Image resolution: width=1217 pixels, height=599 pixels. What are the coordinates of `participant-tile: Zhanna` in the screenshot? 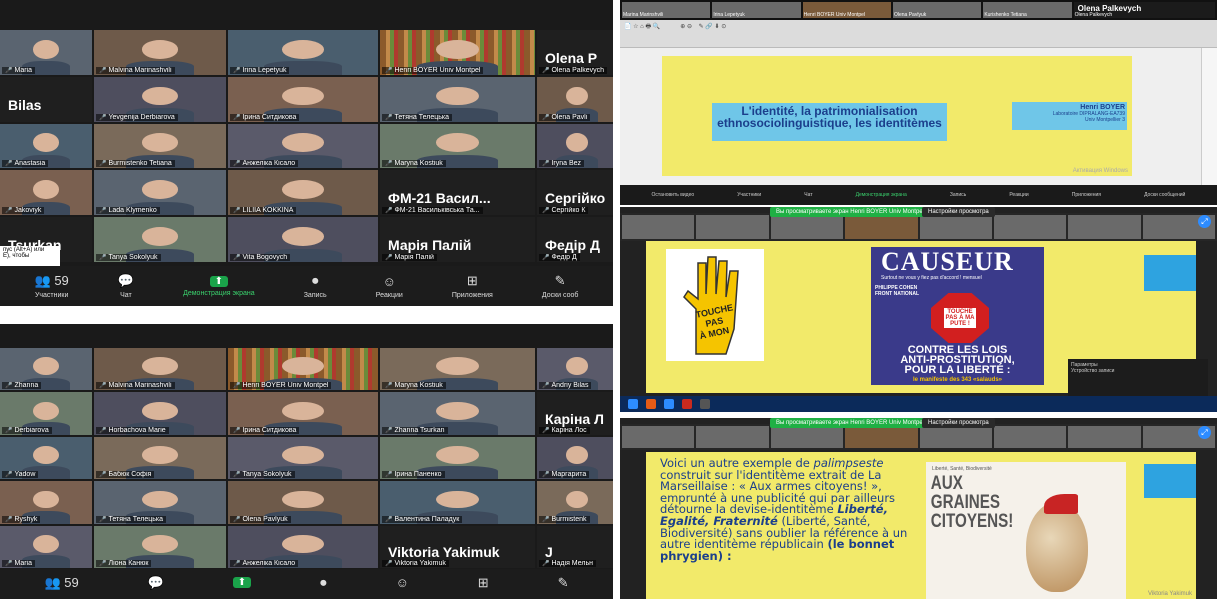 It's located at (46, 369).